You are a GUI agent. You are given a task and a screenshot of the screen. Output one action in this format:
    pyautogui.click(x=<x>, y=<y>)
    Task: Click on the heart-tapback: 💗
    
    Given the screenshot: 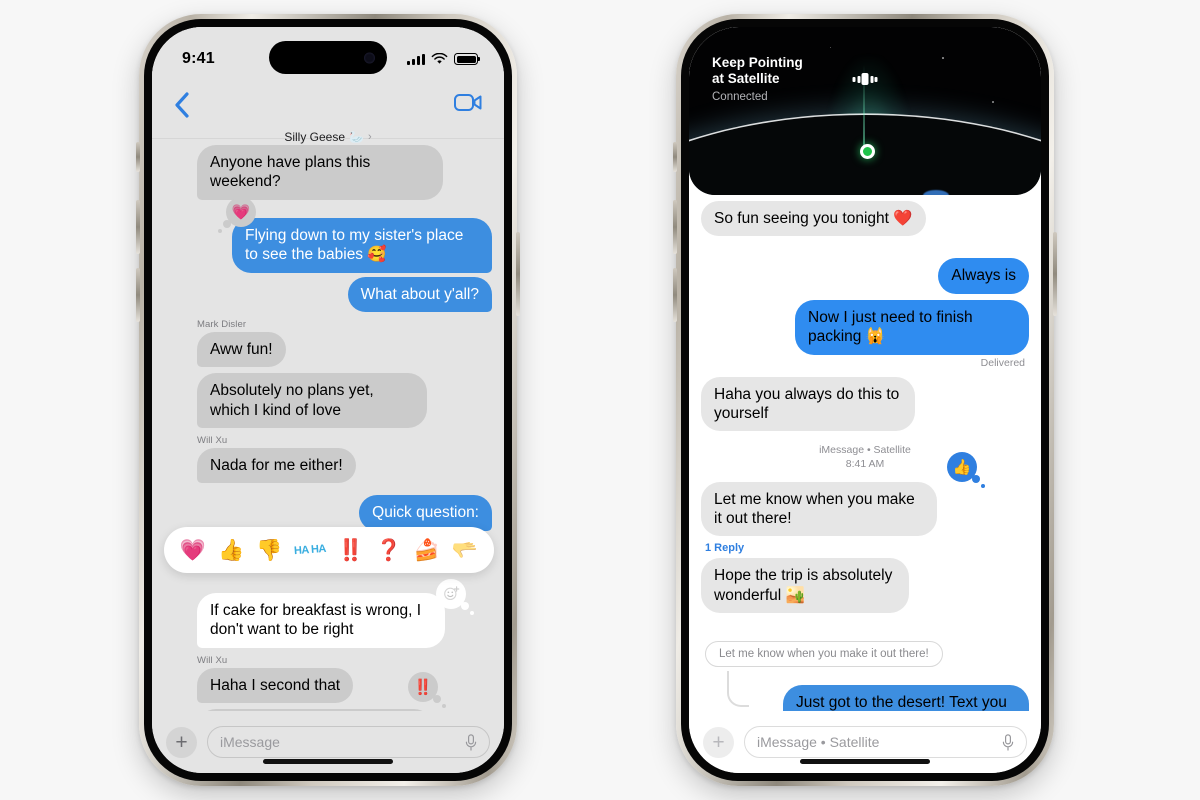 What is the action you would take?
    pyautogui.click(x=237, y=214)
    